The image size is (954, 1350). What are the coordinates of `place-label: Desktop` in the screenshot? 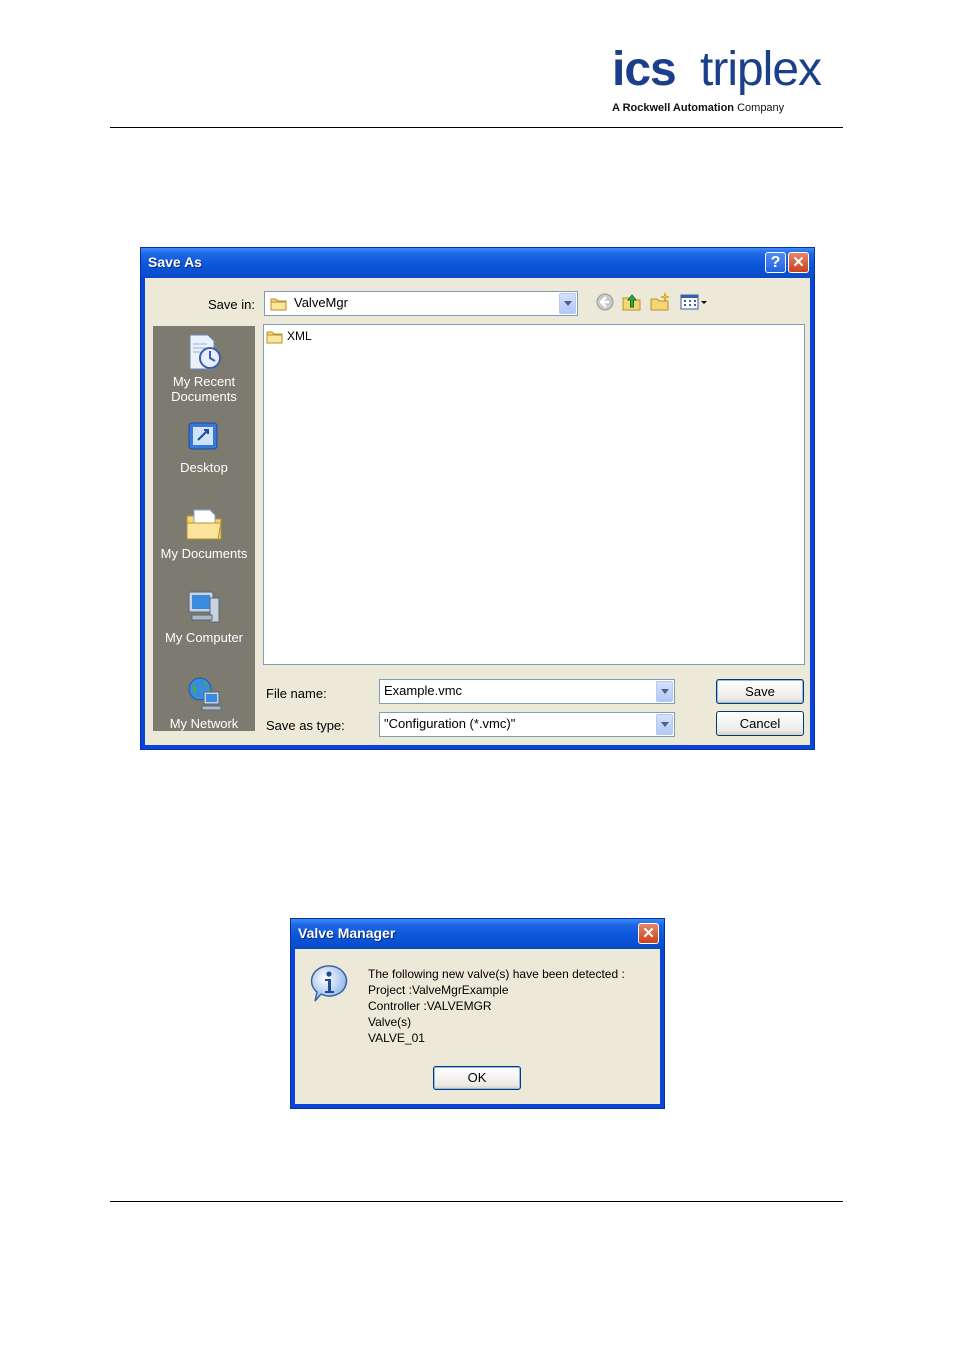 It's located at (204, 467).